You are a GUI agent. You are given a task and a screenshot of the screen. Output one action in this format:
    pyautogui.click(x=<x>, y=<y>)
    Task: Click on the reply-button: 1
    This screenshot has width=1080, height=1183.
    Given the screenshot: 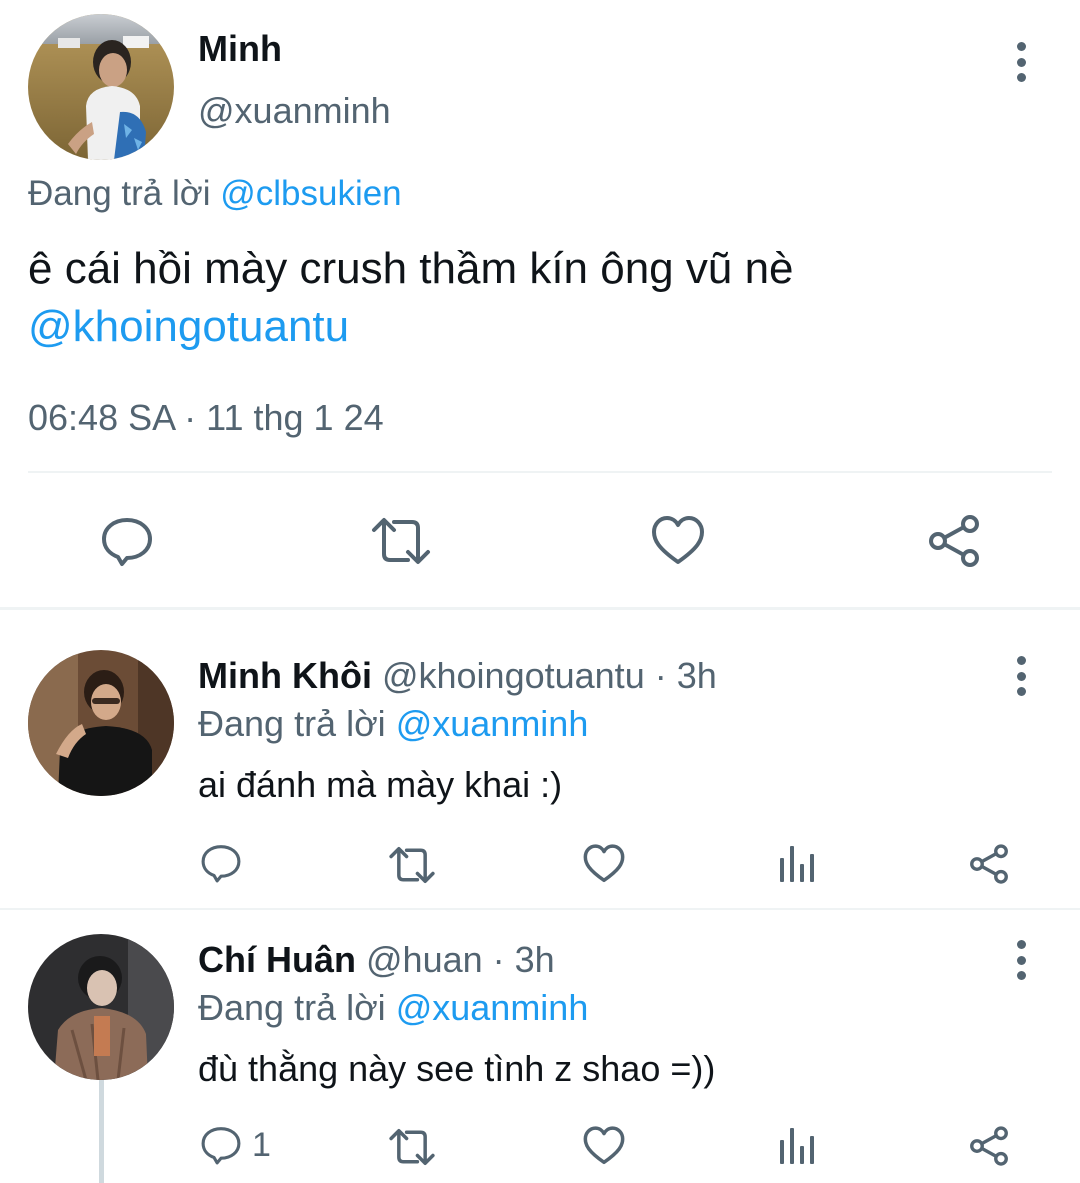 What is the action you would take?
    pyautogui.click(x=235, y=1145)
    